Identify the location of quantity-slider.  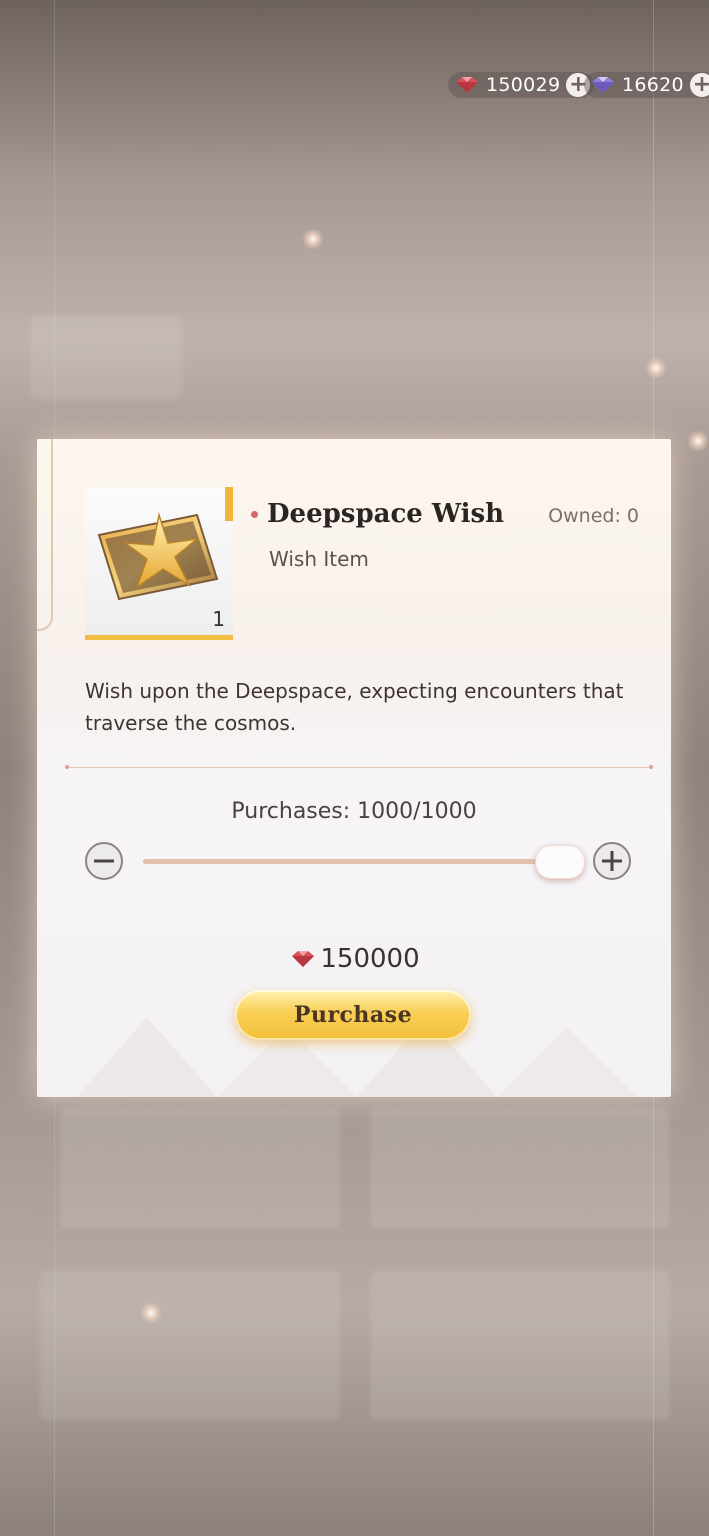
(364, 862).